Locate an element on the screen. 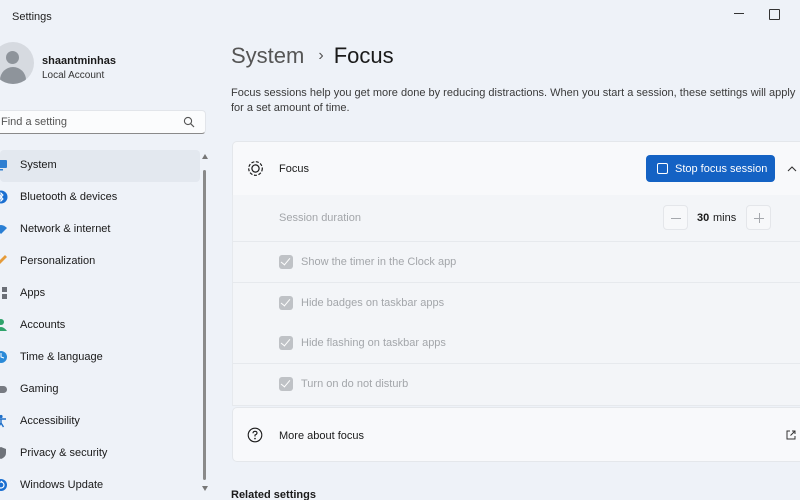 Image resolution: width=800 pixels, height=500 pixels. person-icon is located at coordinates (3, 325).